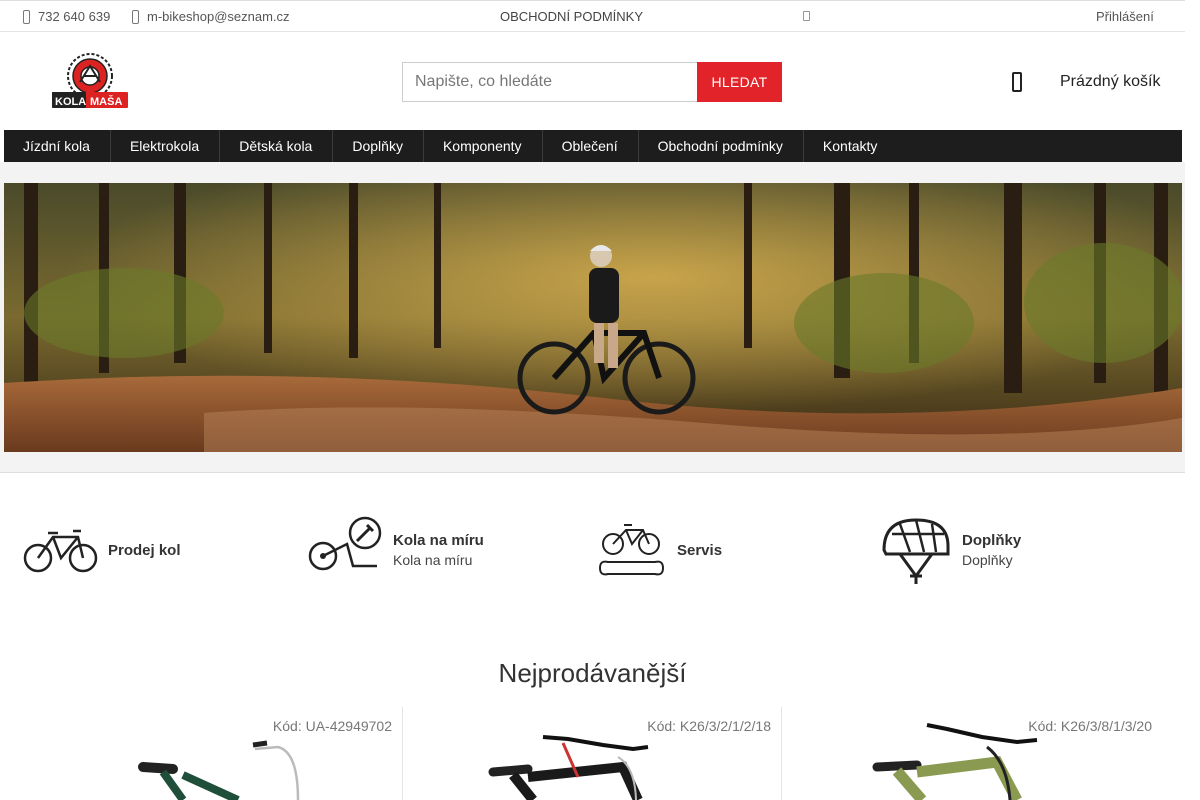 Image resolution: width=1200 pixels, height=800 pixels. I want to click on terms-link: OBCHODNÍ PODMÍNKY, so click(571, 16).